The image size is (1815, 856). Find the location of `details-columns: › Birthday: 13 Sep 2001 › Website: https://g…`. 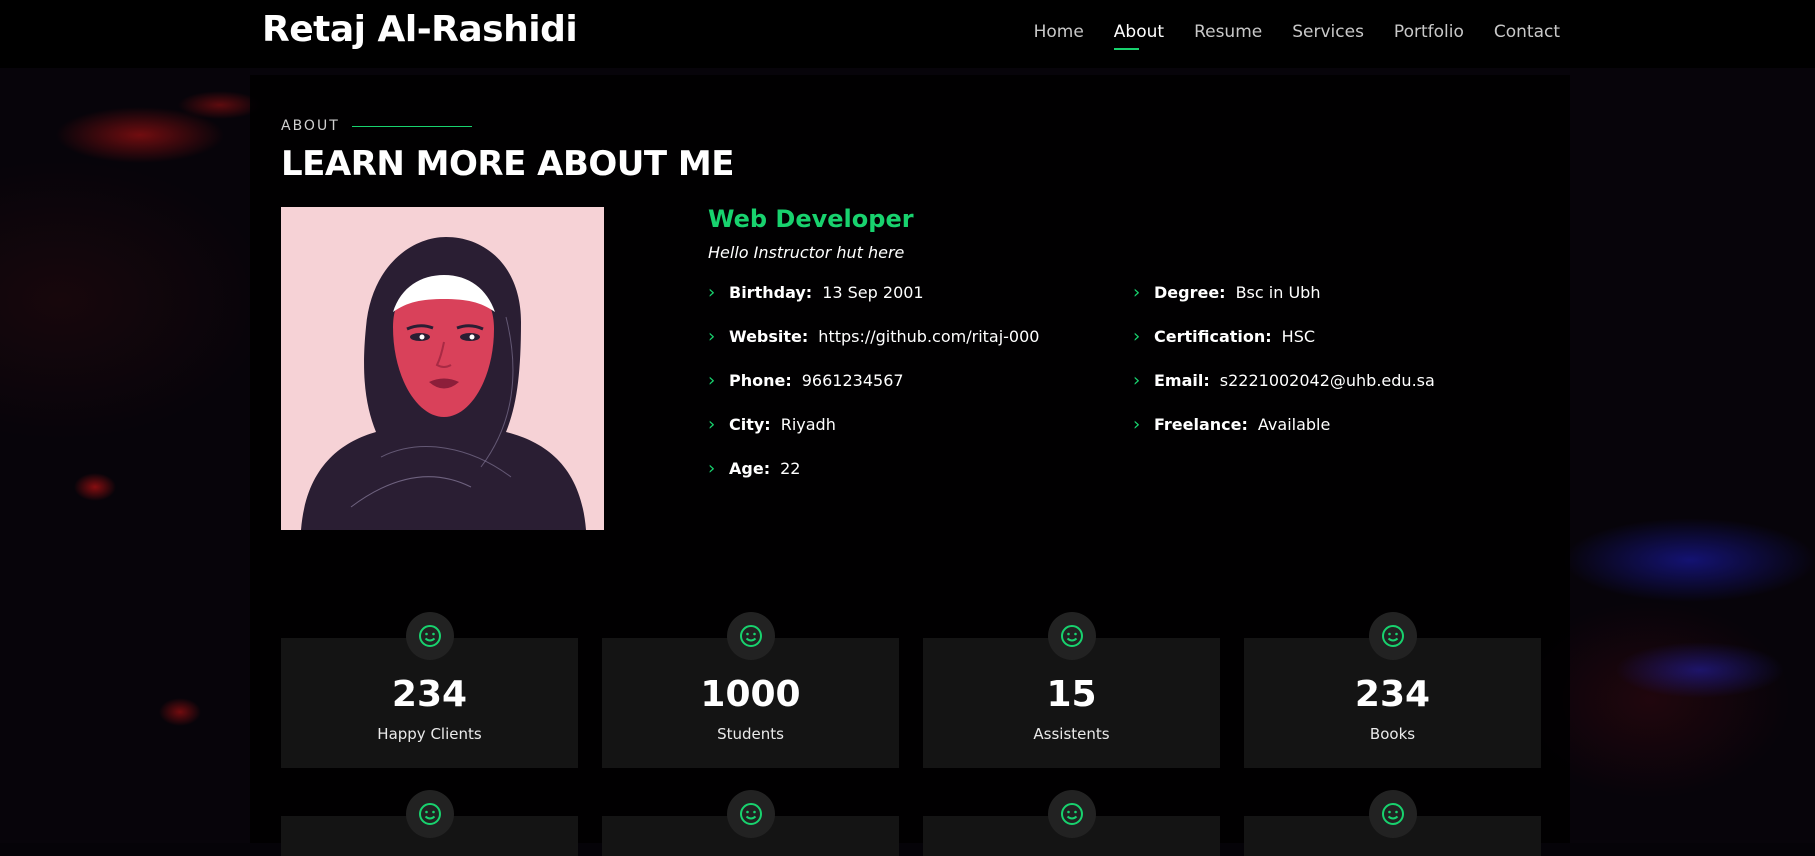

details-columns: › Birthday: 13 Sep 2001 › Website: https://g… is located at coordinates (1133, 380).